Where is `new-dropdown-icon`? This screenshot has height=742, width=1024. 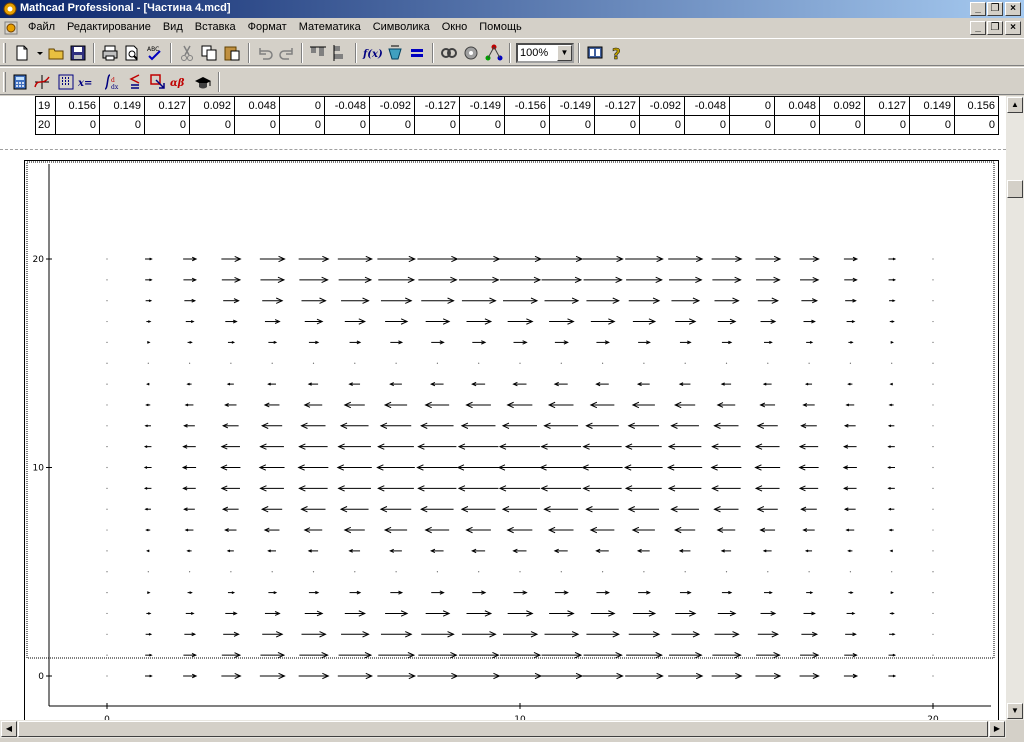
new-dropdown-icon is located at coordinates (36, 53).